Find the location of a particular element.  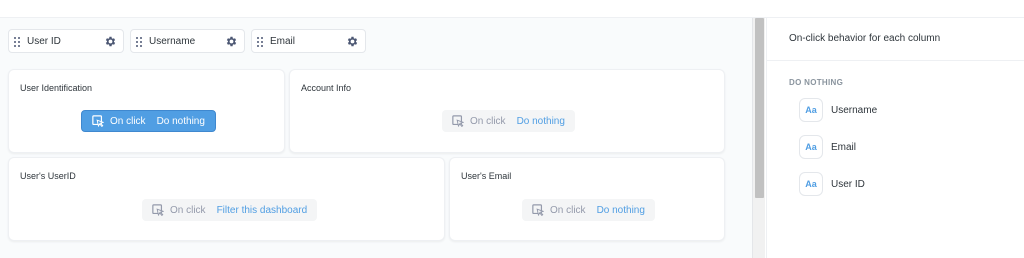

column-chip-username: Username is located at coordinates (187, 41).